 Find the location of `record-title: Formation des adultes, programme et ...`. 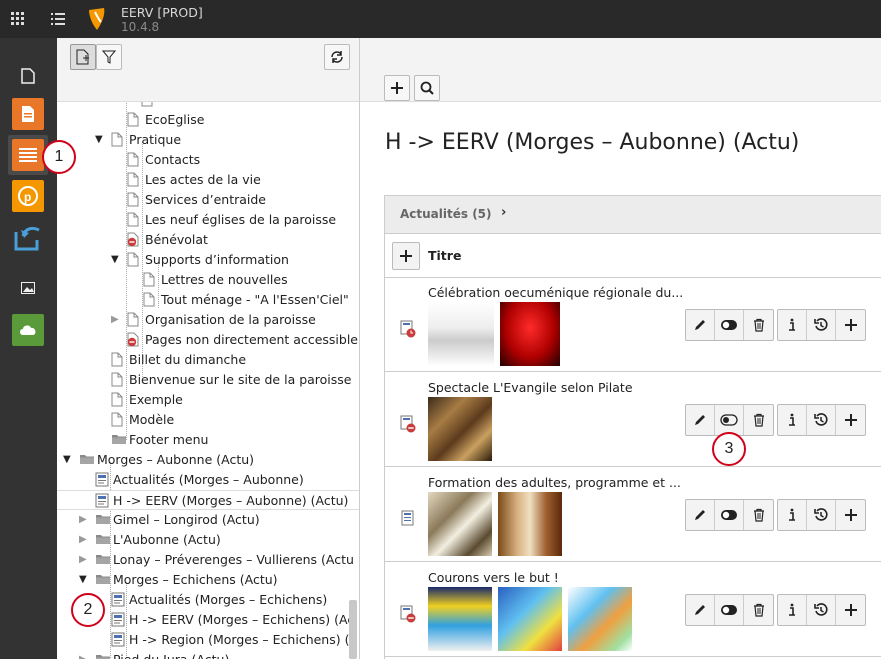

record-title: Formation des adultes, programme et ... is located at coordinates (554, 482).